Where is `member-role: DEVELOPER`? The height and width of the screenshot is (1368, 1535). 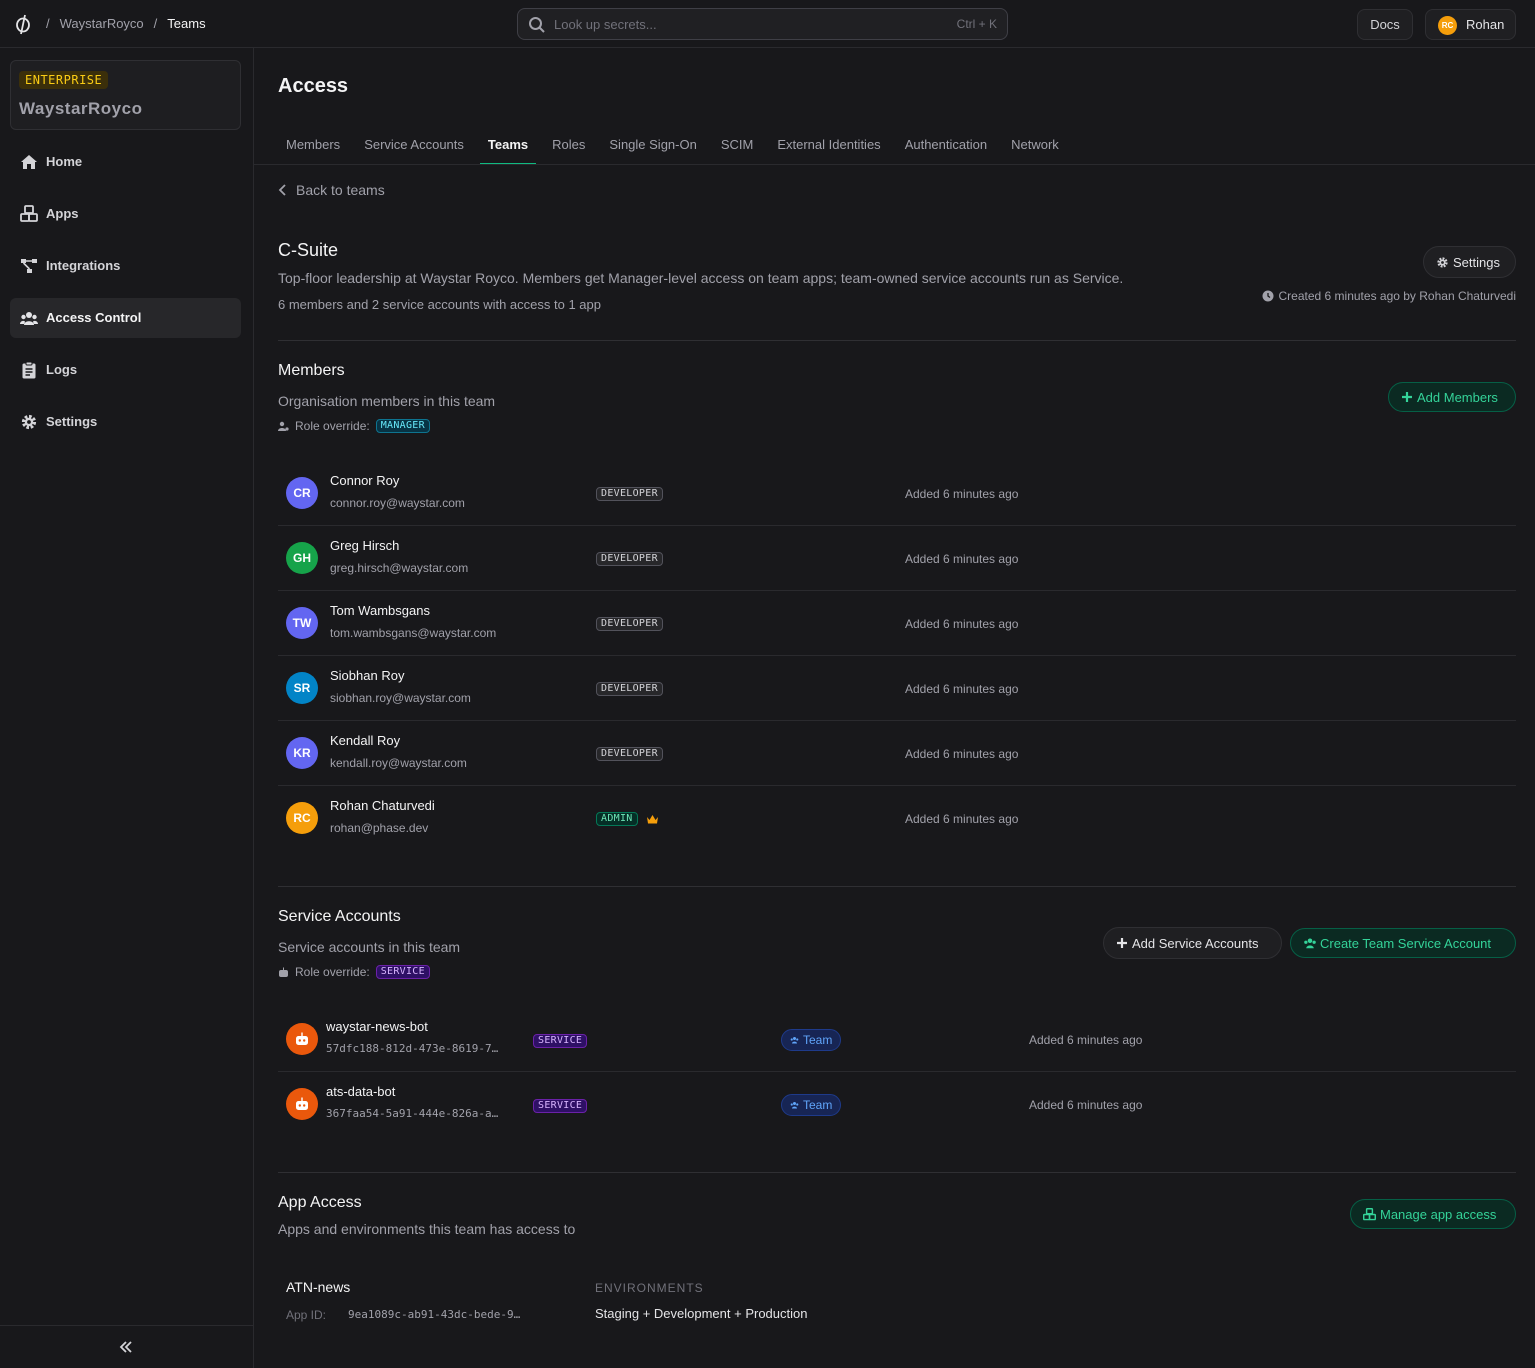 member-role: DEVELOPER is located at coordinates (629, 624).